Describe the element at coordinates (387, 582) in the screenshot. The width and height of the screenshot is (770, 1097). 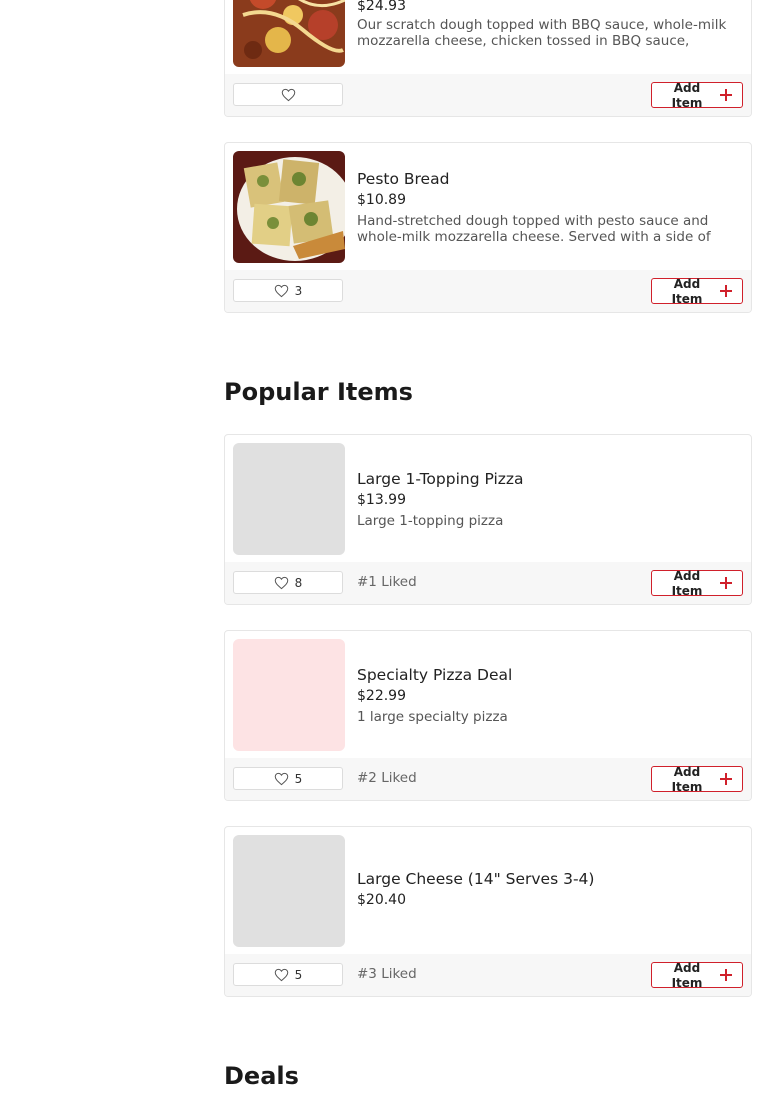
I see `liked-rank: #1 Liked` at that location.